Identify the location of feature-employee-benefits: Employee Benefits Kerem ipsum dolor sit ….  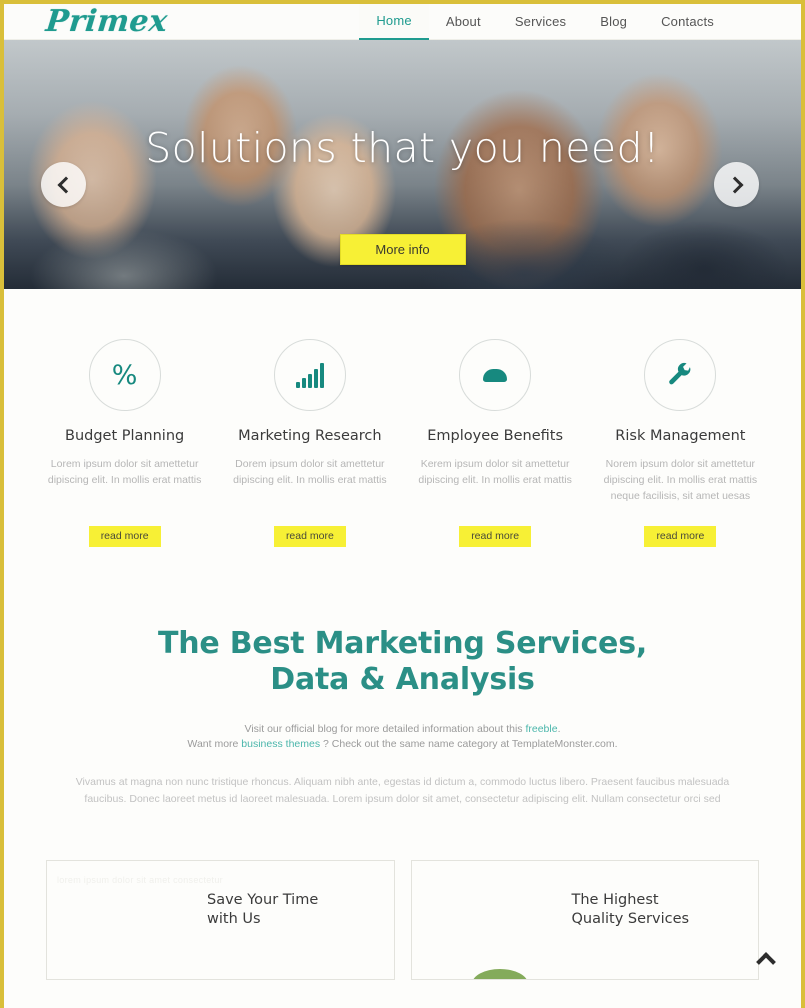
(495, 462).